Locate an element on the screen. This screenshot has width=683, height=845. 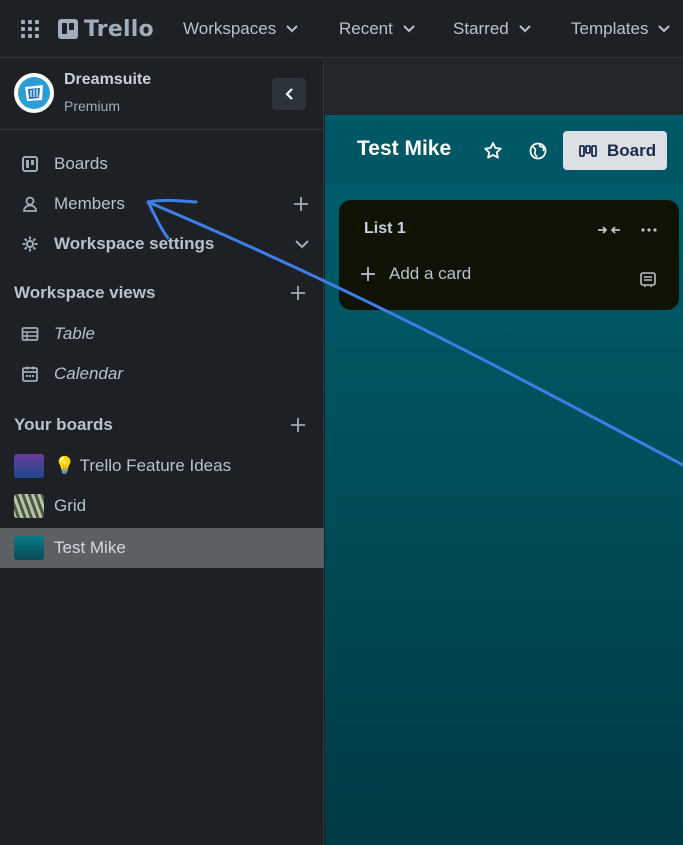
list-column: List 1 Add a card is located at coordinates (509, 255).